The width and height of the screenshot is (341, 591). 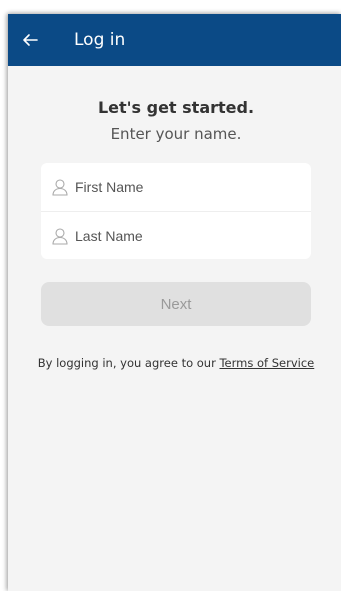 What do you see at coordinates (176, 107) in the screenshot?
I see `heading: Let's get started.` at bounding box center [176, 107].